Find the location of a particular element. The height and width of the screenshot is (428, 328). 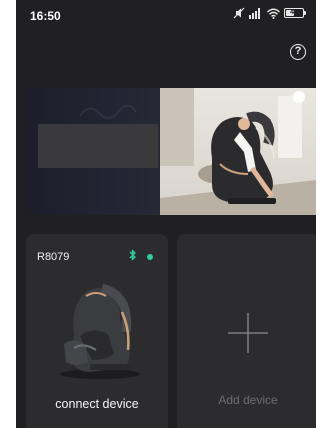

device-model: R8079 is located at coordinates (53, 257).